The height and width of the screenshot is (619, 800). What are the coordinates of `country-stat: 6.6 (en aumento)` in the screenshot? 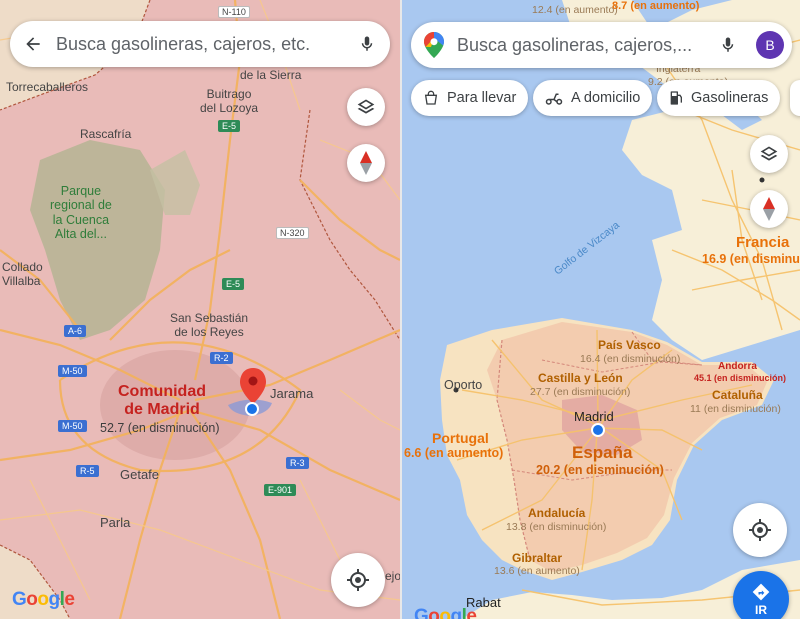 It's located at (454, 453).